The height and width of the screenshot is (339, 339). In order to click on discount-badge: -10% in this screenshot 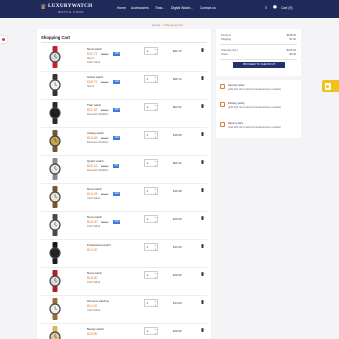, I will do `click(117, 81)`.